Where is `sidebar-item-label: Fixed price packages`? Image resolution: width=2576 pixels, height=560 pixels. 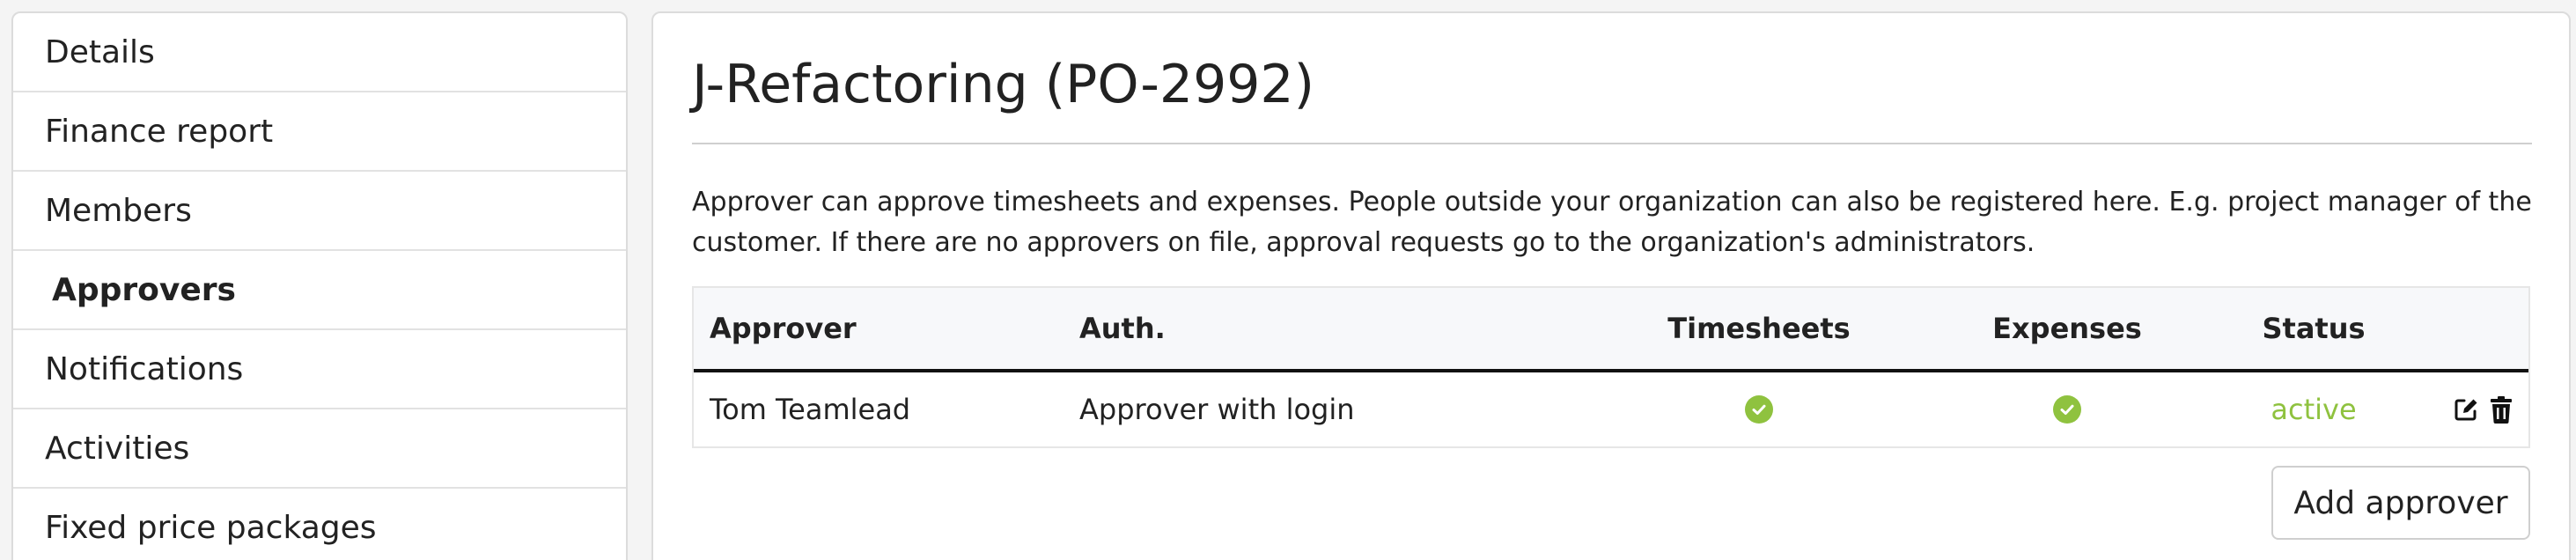
sidebar-item-label: Fixed price packages is located at coordinates (211, 527).